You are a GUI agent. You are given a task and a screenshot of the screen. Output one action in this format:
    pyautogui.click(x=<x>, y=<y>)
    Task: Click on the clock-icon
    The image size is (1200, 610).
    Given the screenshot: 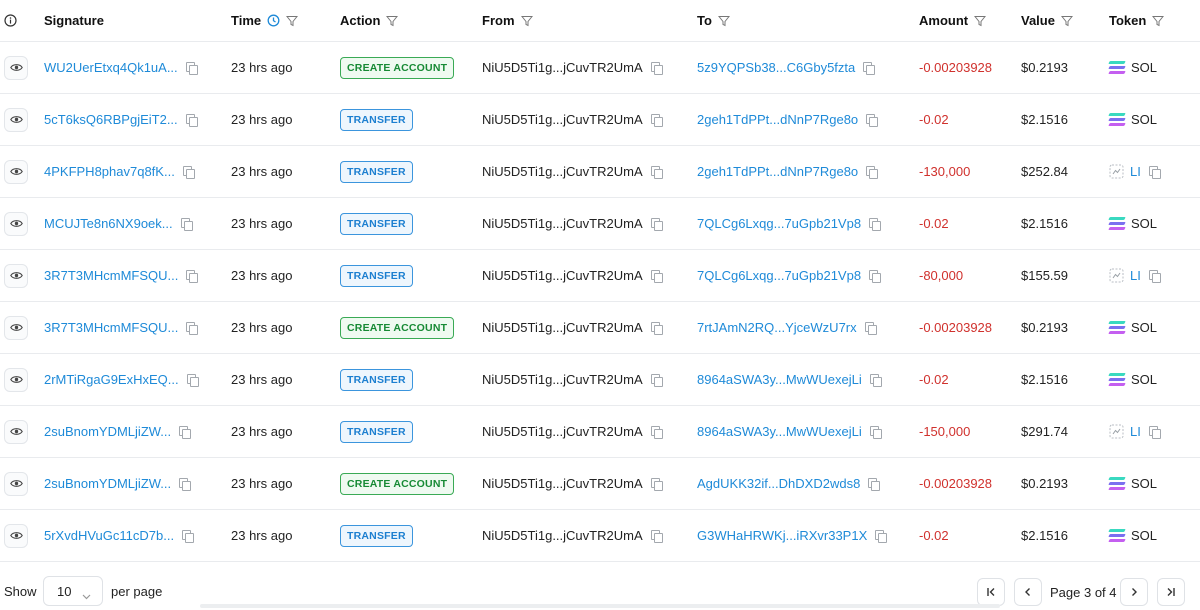 What is the action you would take?
    pyautogui.click(x=273, y=20)
    